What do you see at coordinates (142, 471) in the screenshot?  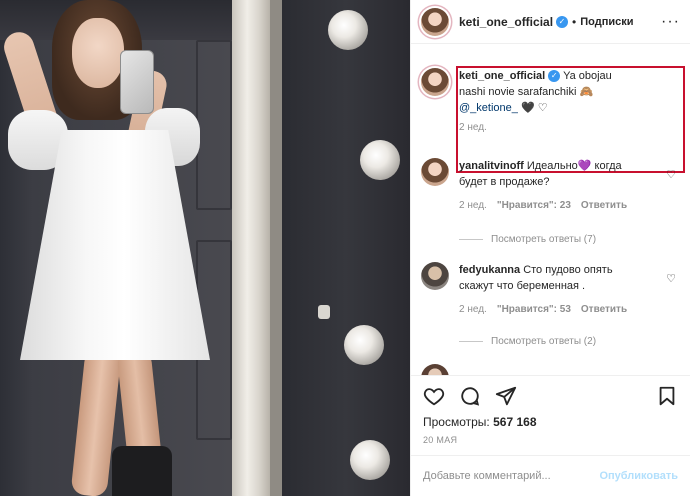 I see `photo-boot` at bounding box center [142, 471].